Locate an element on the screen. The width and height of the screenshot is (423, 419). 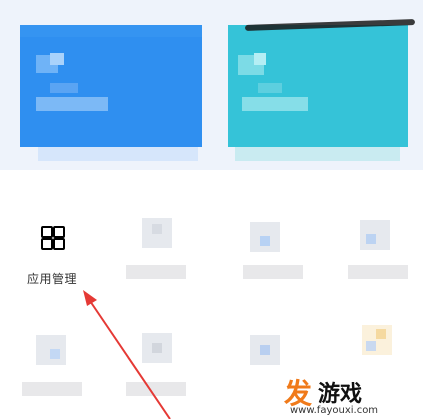
arrow-shaft is located at coordinates (129, 358).